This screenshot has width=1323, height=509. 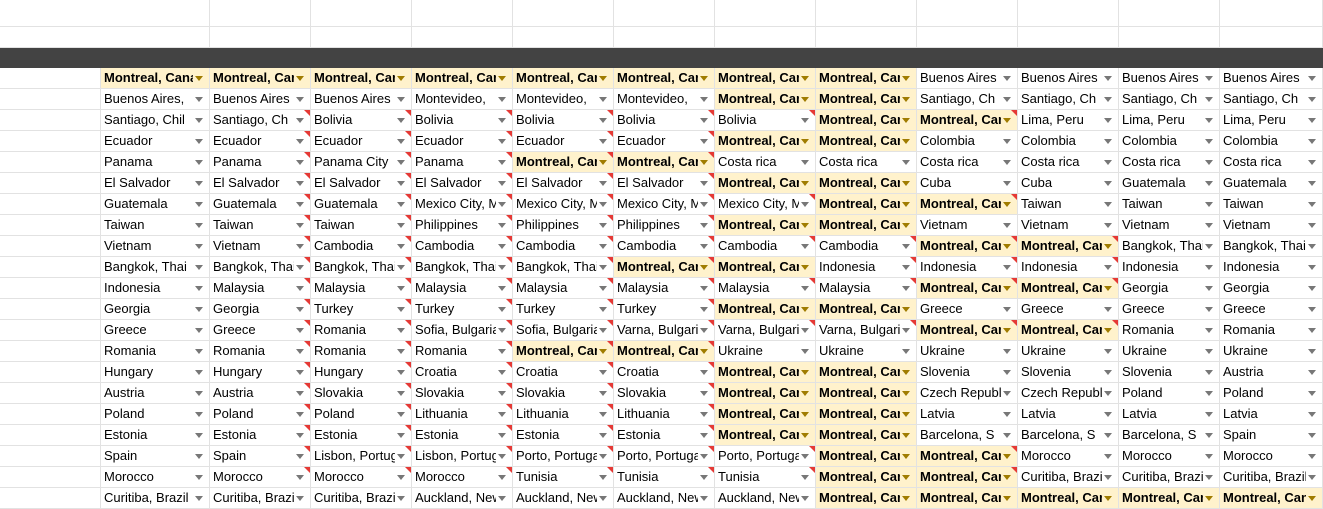 What do you see at coordinates (1169, 225) in the screenshot?
I see `destination-dropdown: Vietnam` at bounding box center [1169, 225].